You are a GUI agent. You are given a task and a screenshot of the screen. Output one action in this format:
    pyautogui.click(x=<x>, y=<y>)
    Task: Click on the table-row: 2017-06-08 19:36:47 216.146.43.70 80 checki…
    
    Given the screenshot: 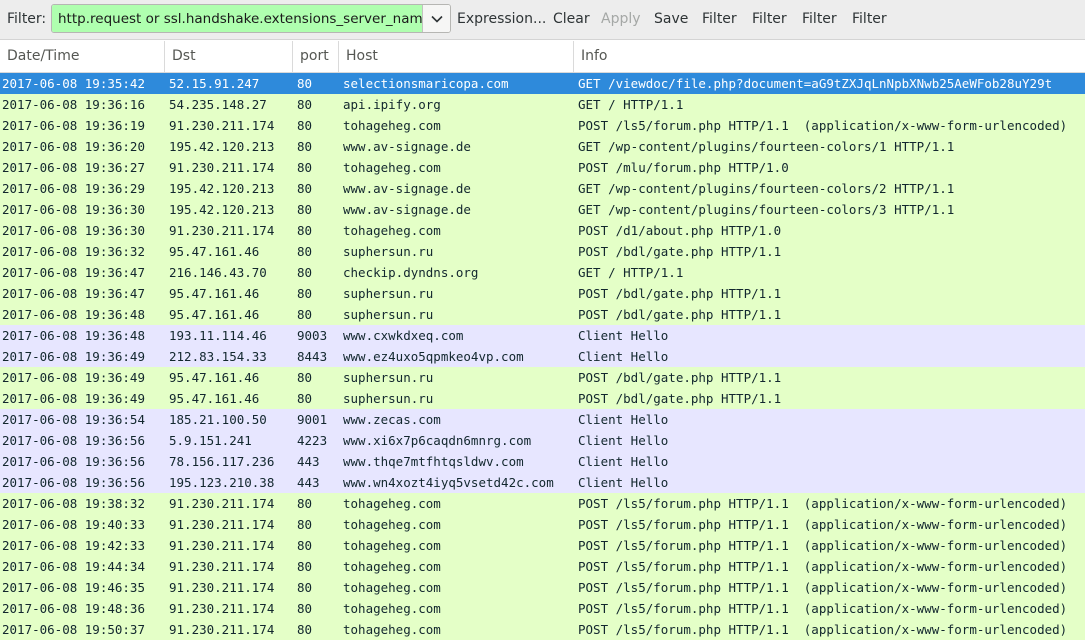 What is the action you would take?
    pyautogui.click(x=542, y=272)
    